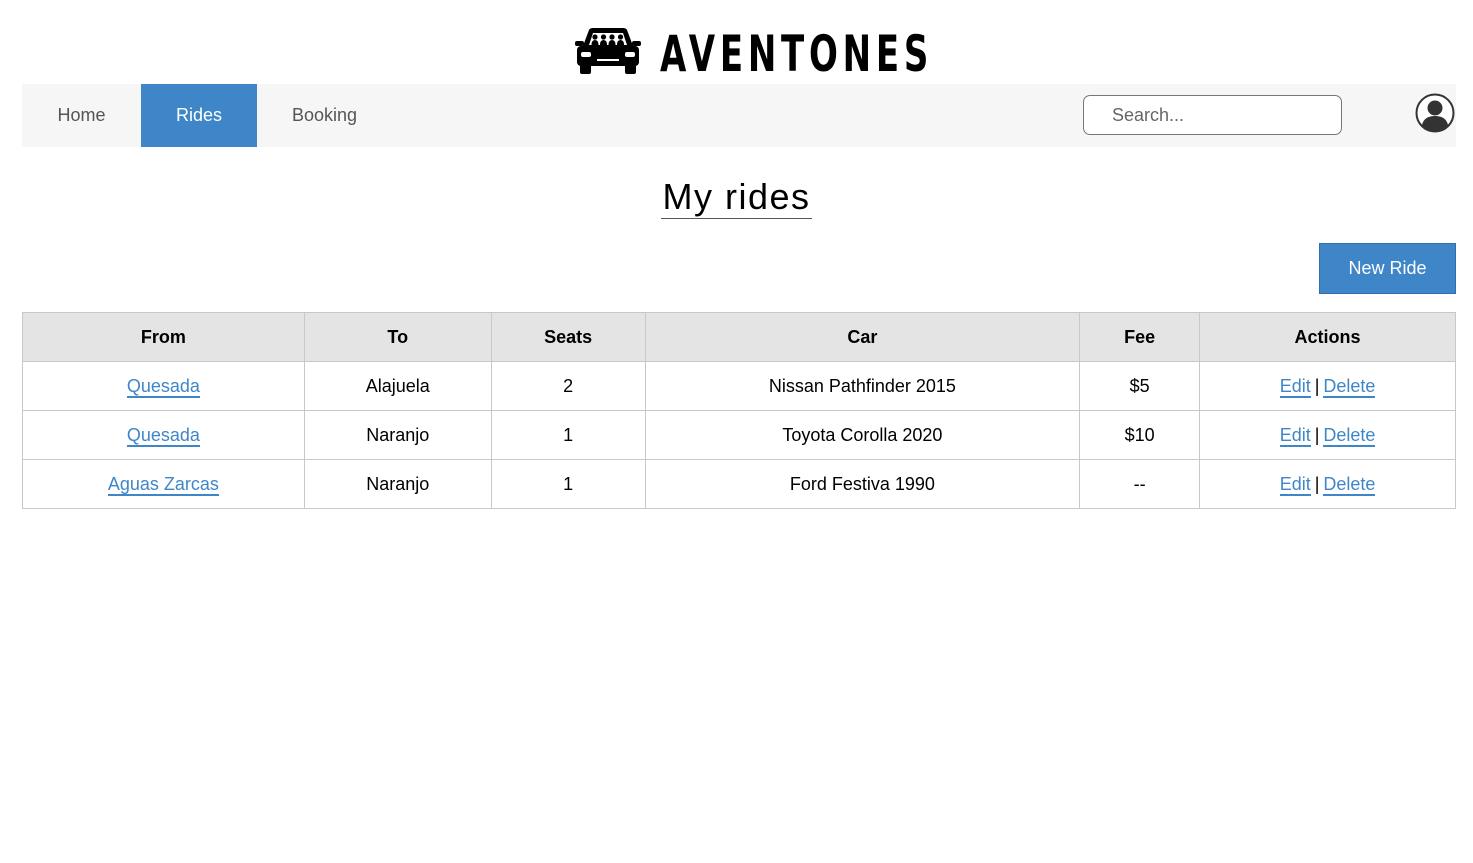 The image size is (1473, 863). What do you see at coordinates (1140, 337) in the screenshot?
I see `column-header-fee: Fee` at bounding box center [1140, 337].